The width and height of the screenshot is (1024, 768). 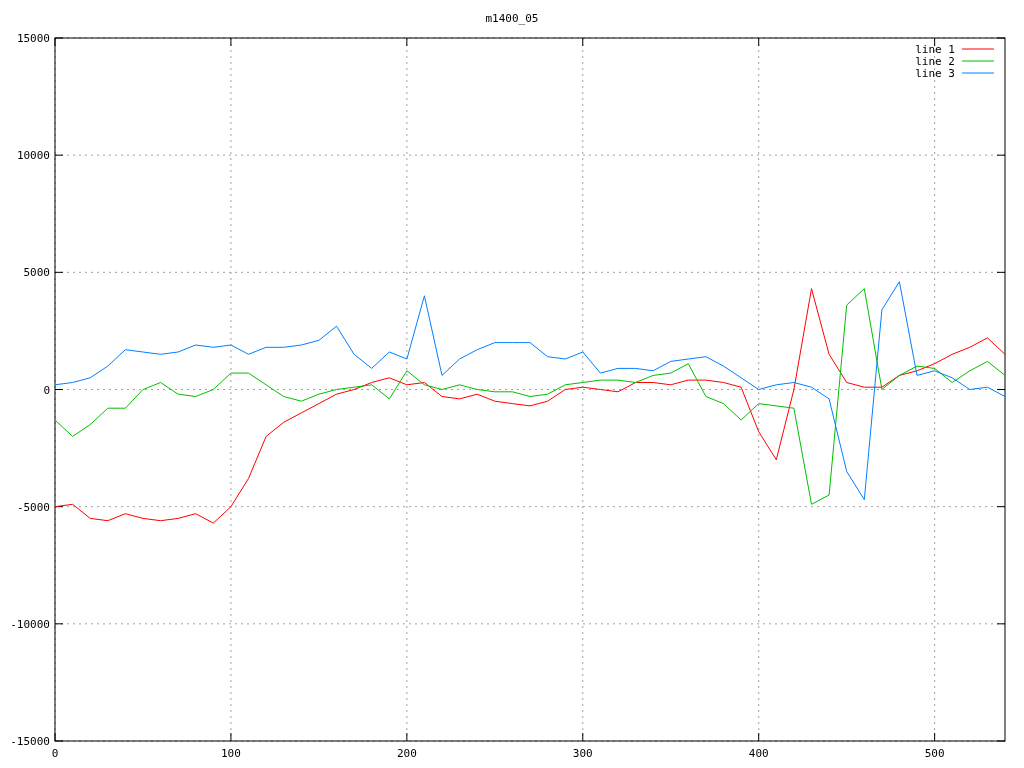 What do you see at coordinates (36, 273) in the screenshot?
I see `y-tick-label: 5000` at bounding box center [36, 273].